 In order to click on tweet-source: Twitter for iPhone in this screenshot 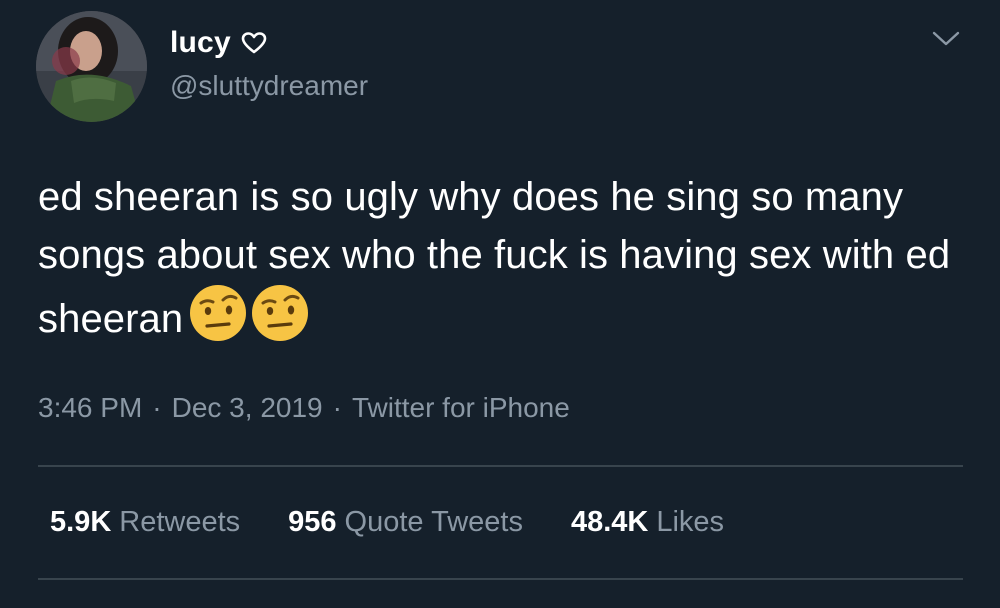, I will do `click(461, 407)`.